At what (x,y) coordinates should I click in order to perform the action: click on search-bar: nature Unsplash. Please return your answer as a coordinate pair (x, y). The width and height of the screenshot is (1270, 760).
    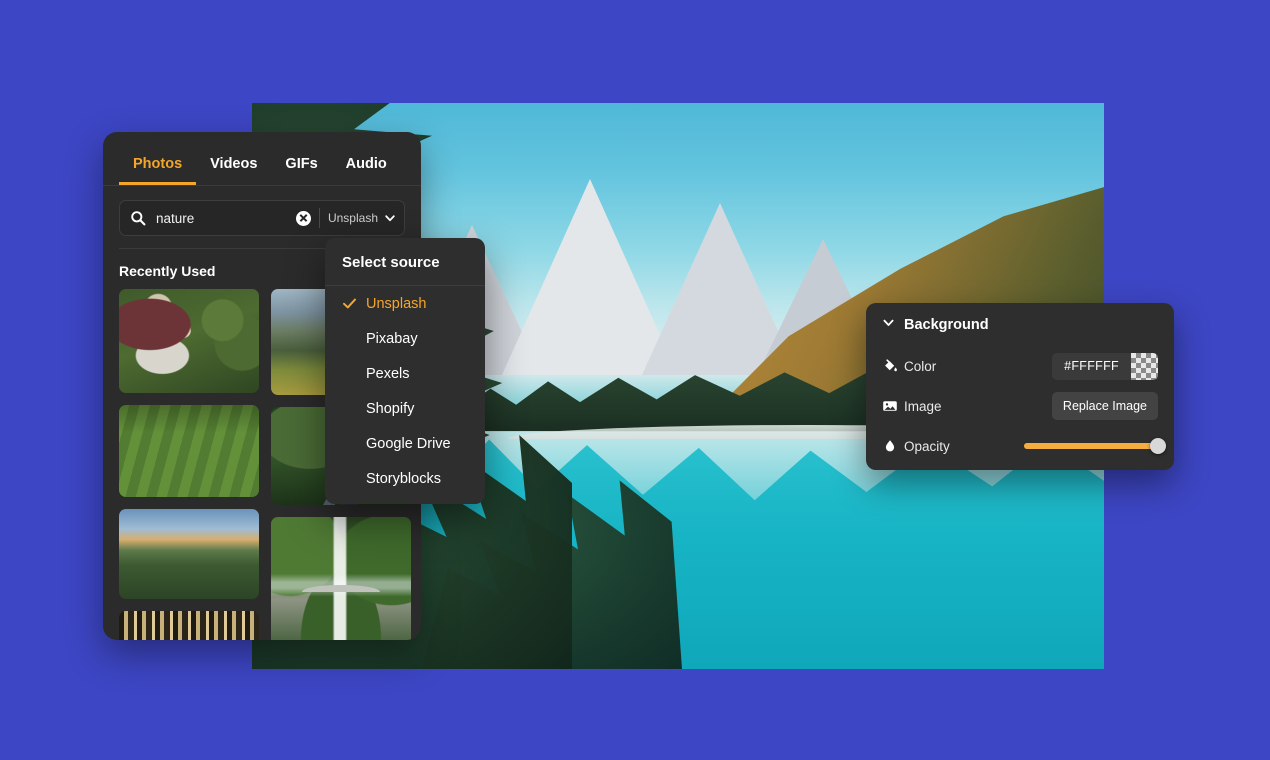
    Looking at the image, I should click on (262, 218).